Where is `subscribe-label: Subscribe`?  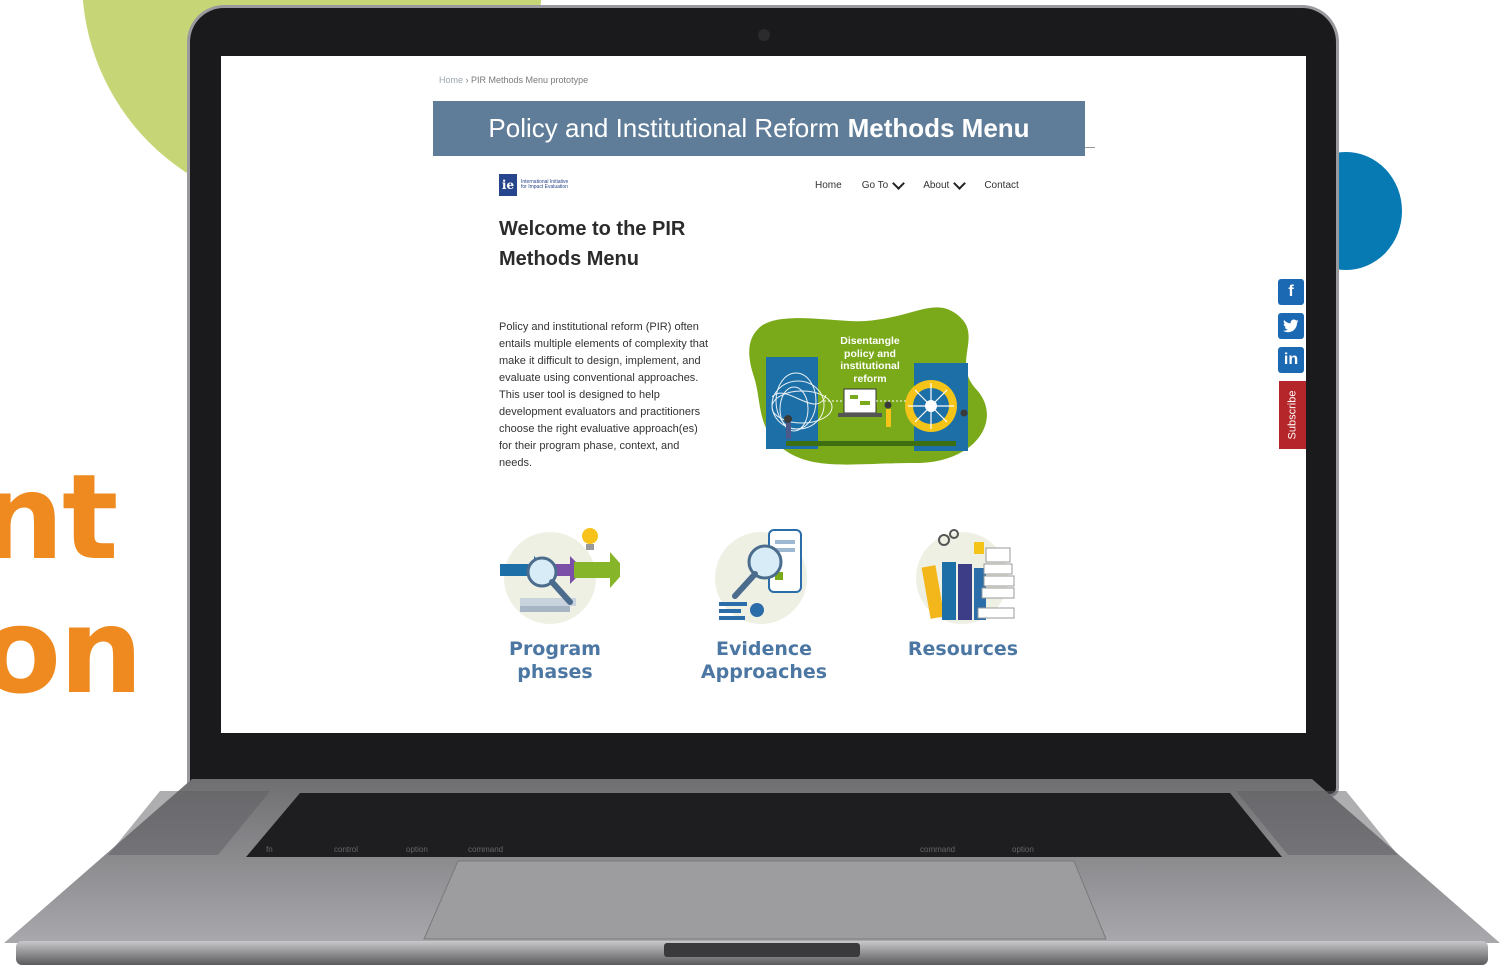
subscribe-label: Subscribe is located at coordinates (1292, 415).